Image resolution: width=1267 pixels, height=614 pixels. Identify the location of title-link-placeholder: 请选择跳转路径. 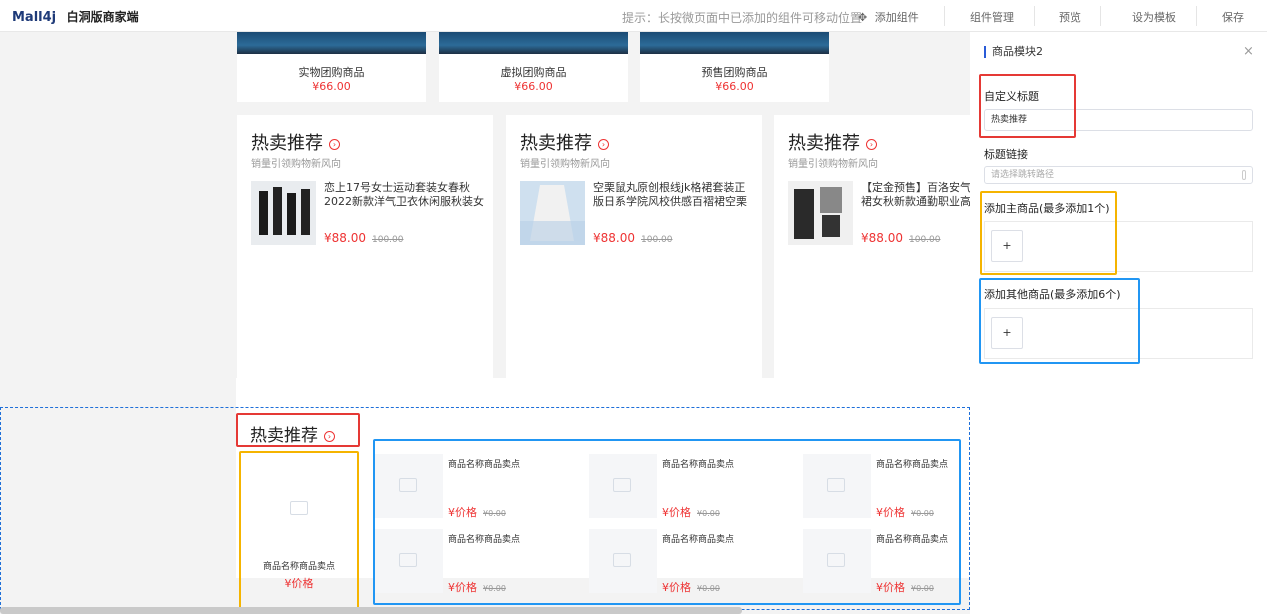
(1023, 175).